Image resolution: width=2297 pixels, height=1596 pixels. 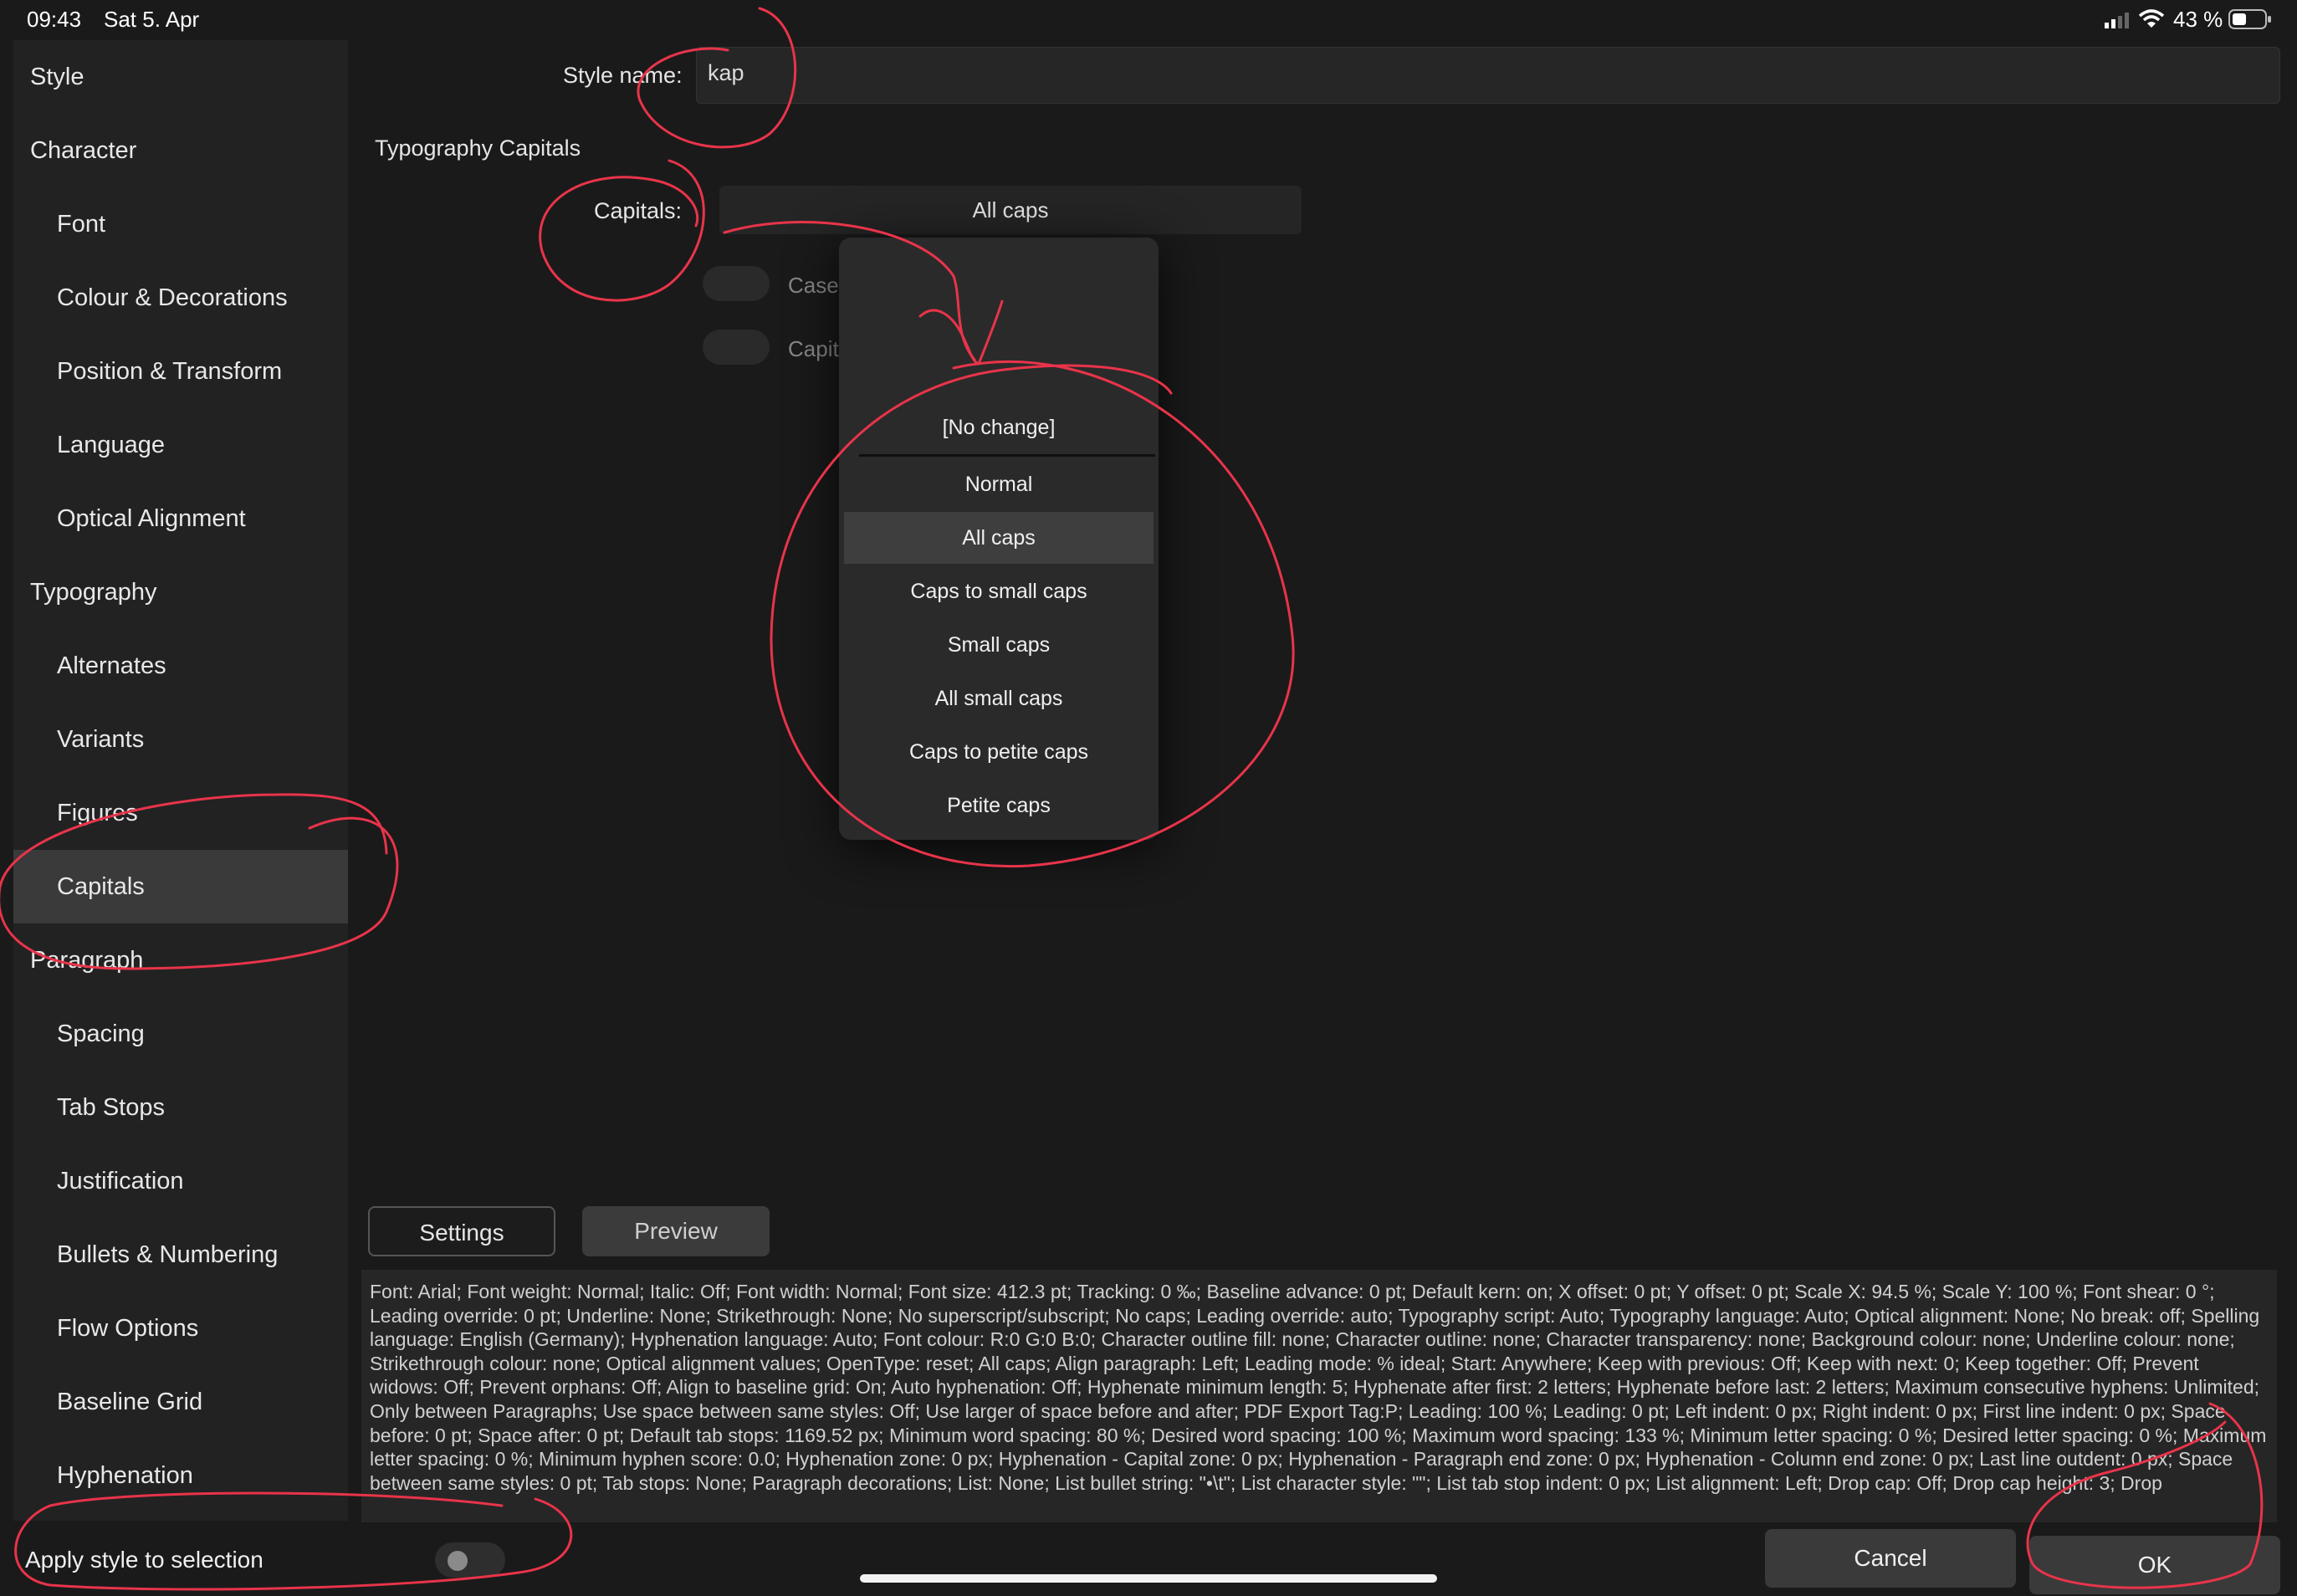 What do you see at coordinates (461, 1231) in the screenshot?
I see `tab-settings: Settings` at bounding box center [461, 1231].